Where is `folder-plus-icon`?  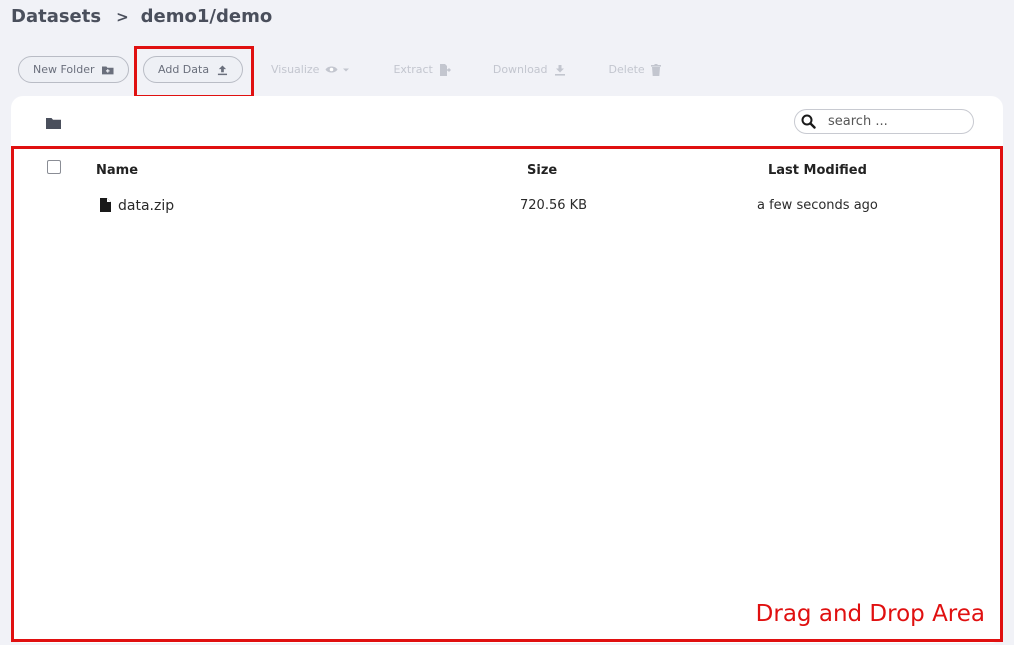 folder-plus-icon is located at coordinates (108, 69).